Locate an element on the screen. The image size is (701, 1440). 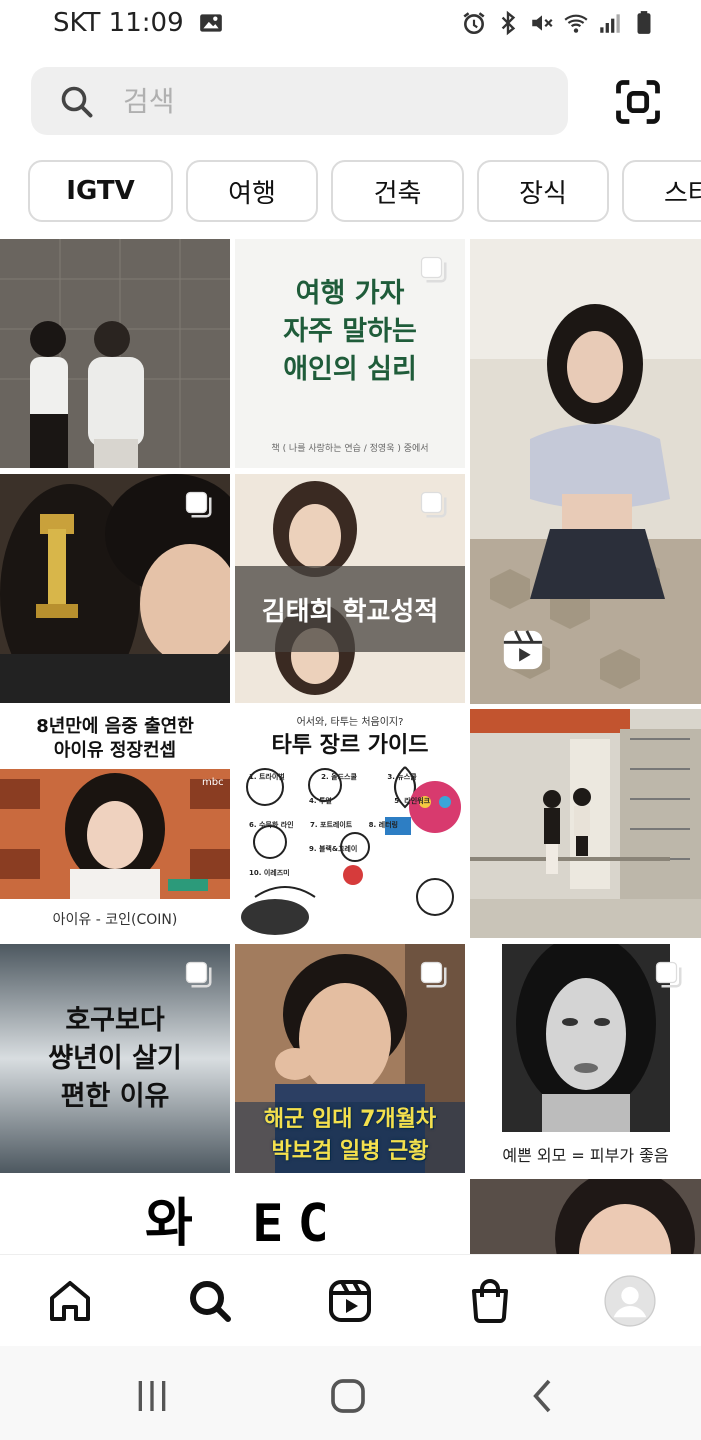
explore-post-12: 예쁜 외모 = 피부가 좋음 is located at coordinates (585, 1058).